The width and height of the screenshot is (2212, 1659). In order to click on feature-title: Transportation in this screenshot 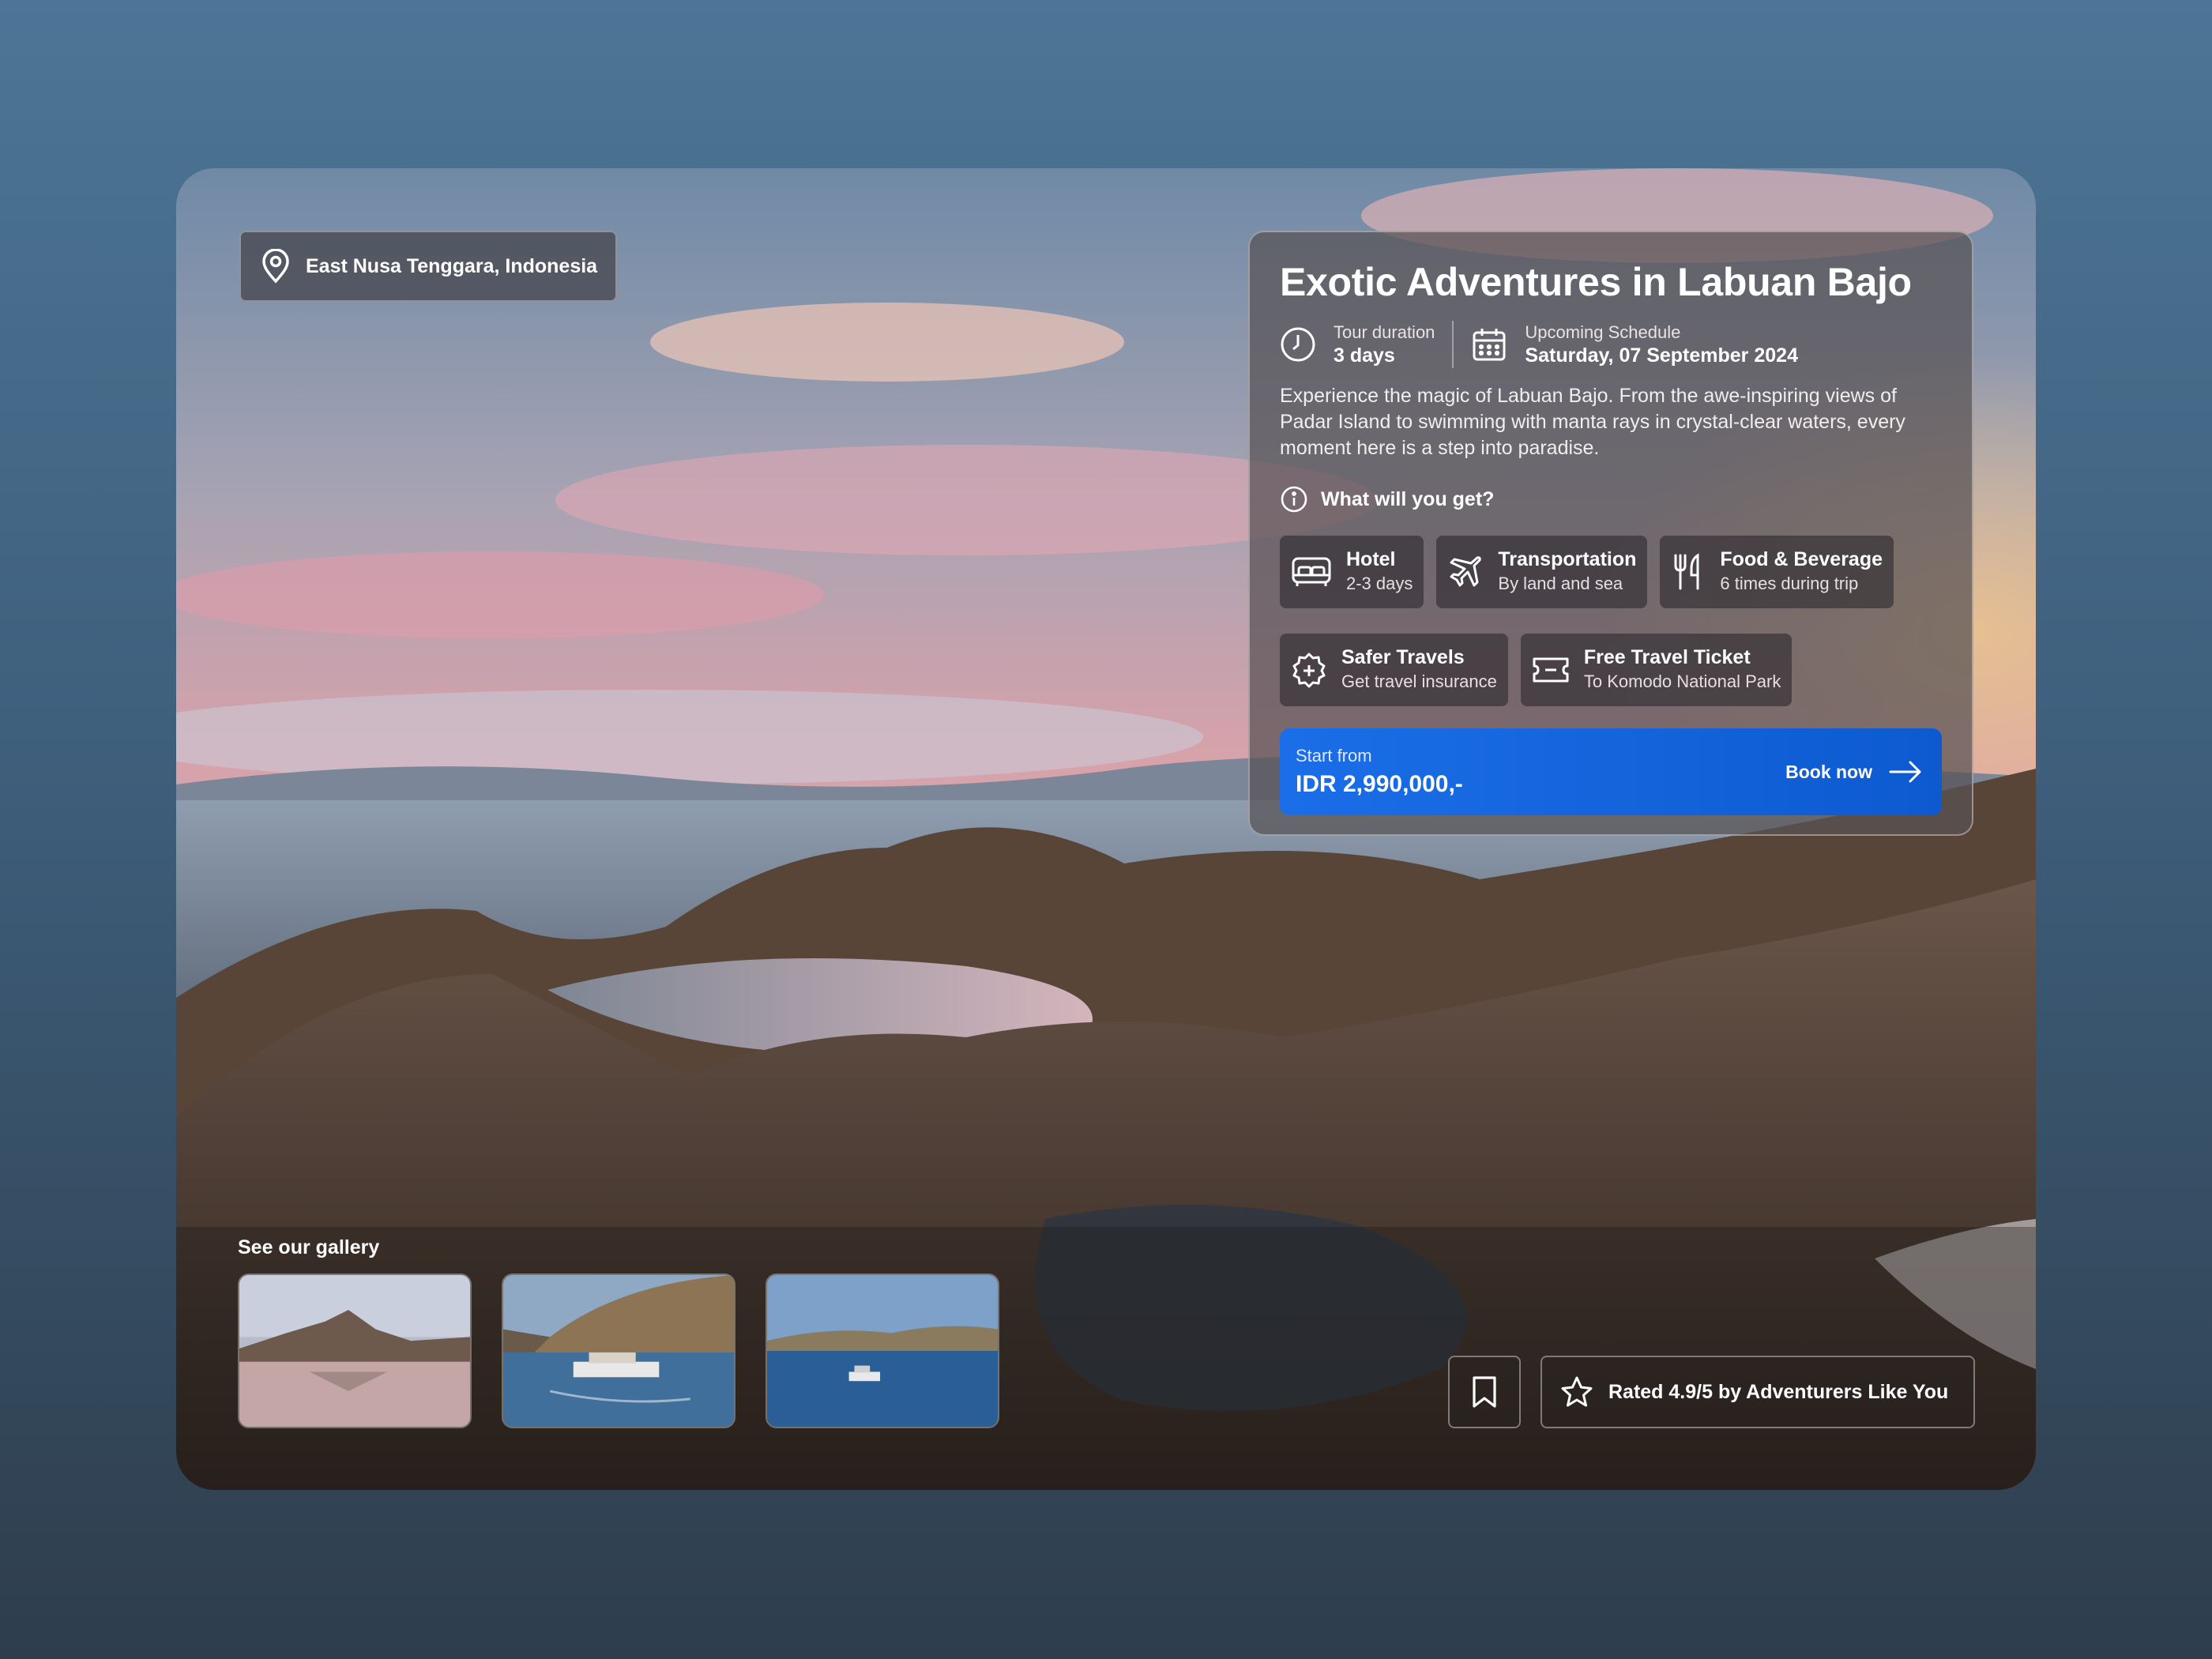, I will do `click(1568, 559)`.